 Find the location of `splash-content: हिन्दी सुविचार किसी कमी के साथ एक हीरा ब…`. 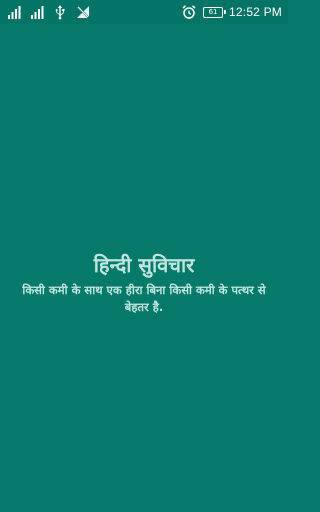

splash-content: हिन्दी सुविचार किसी कमी के साथ एक हीरा ब… is located at coordinates (144, 284).